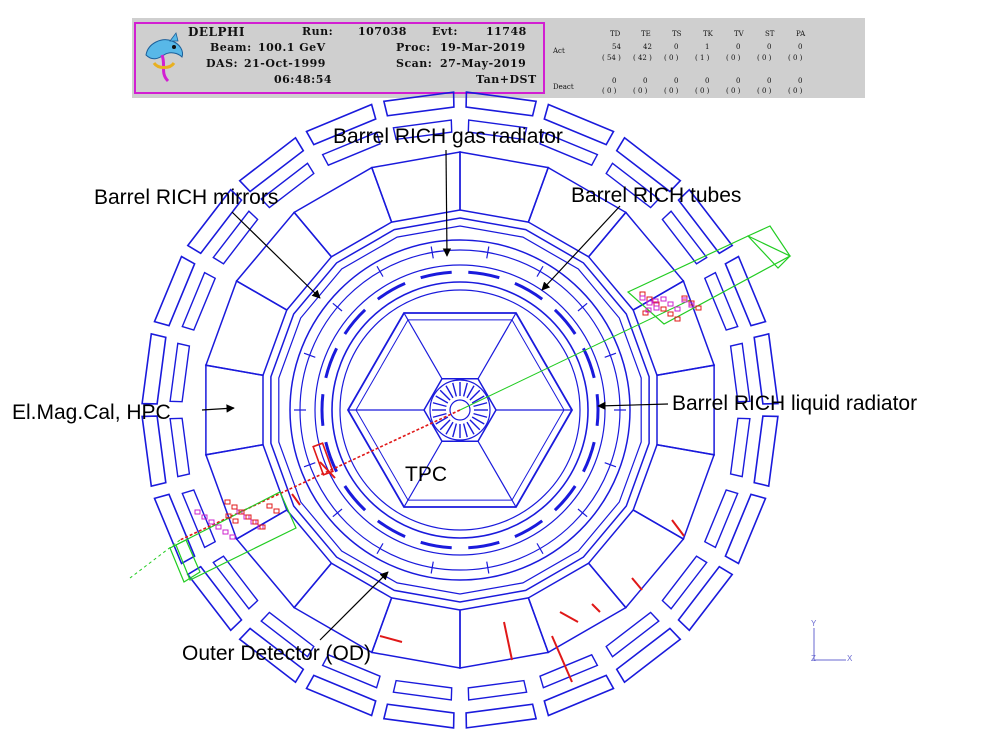 The image size is (984, 729). What do you see at coordinates (448, 136) in the screenshot?
I see `label-barrel-rich-gas-radiator: Barrel RICH gas radiator` at bounding box center [448, 136].